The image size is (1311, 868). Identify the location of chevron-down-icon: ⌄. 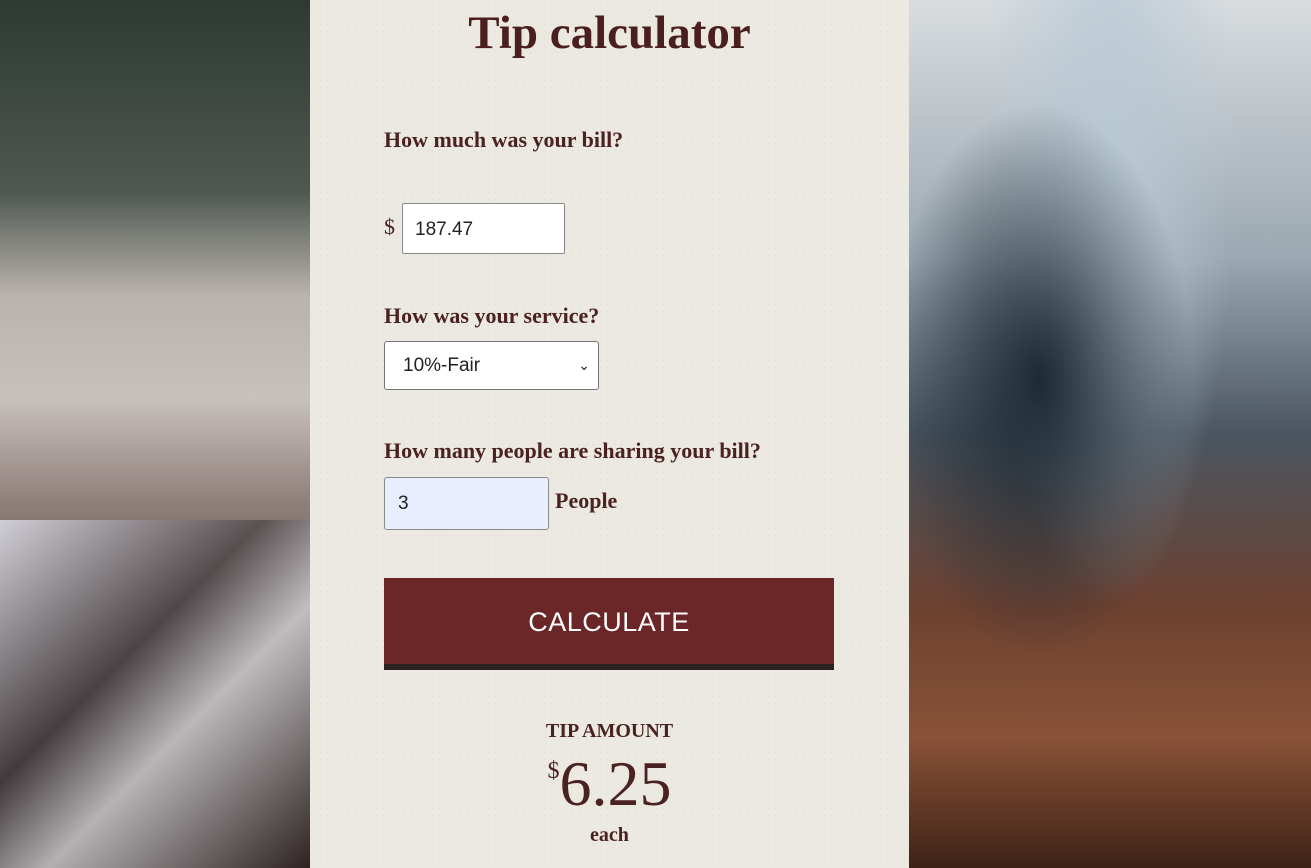
(584, 365).